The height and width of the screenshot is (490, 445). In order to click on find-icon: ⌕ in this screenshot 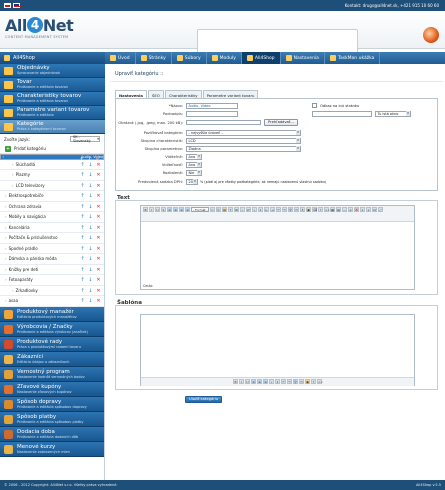, I will do `click(242, 209)`.